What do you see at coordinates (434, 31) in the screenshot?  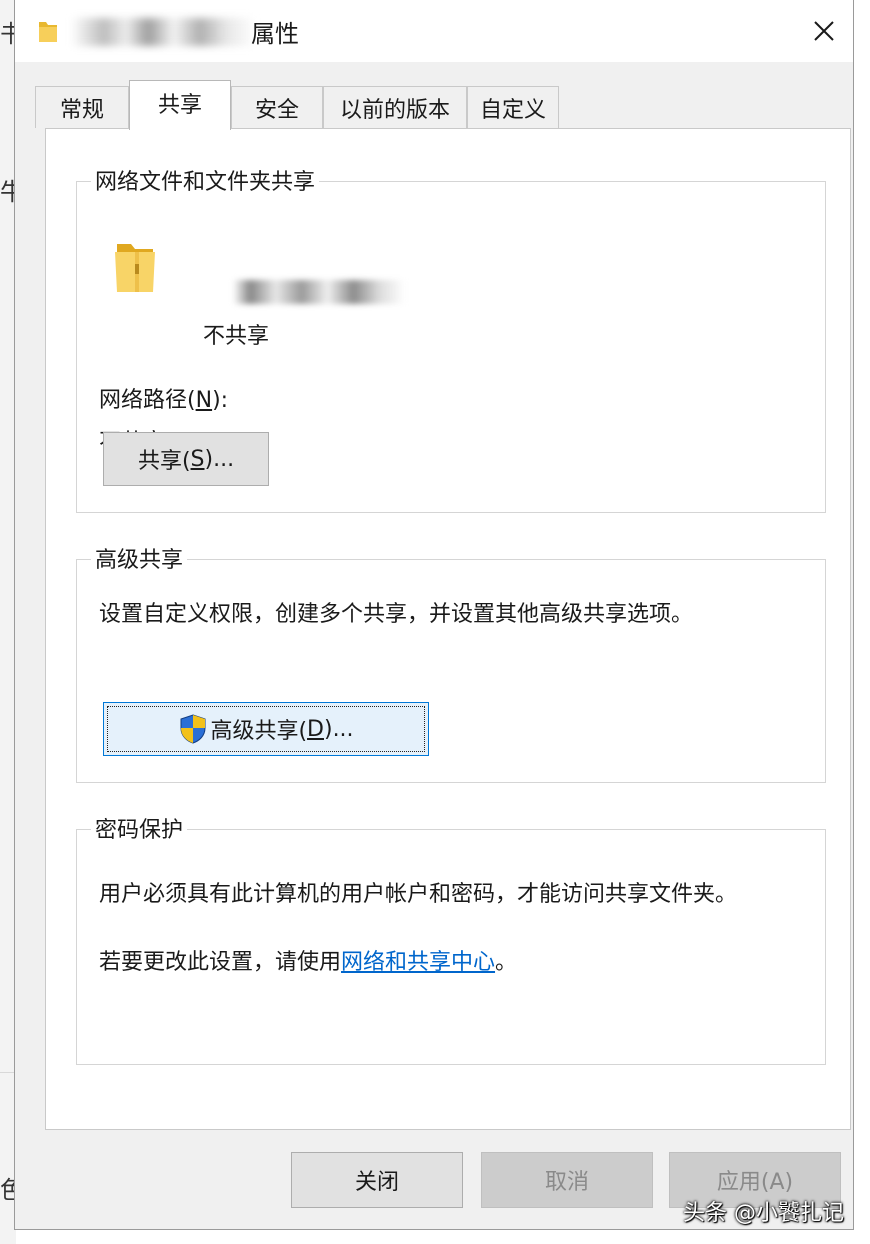 I see `title-bar: 属性` at bounding box center [434, 31].